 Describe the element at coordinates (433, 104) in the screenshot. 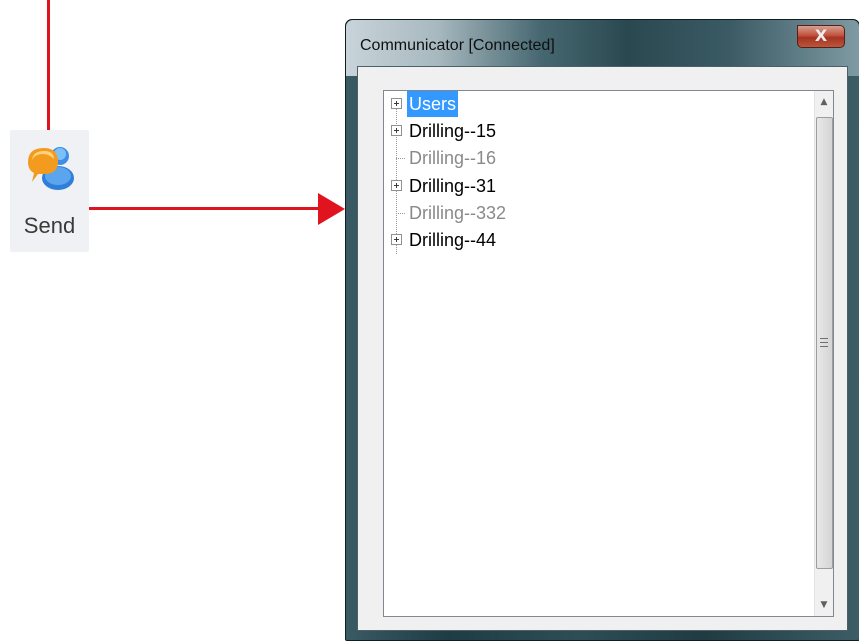

I see `tree-item-label: Users` at that location.